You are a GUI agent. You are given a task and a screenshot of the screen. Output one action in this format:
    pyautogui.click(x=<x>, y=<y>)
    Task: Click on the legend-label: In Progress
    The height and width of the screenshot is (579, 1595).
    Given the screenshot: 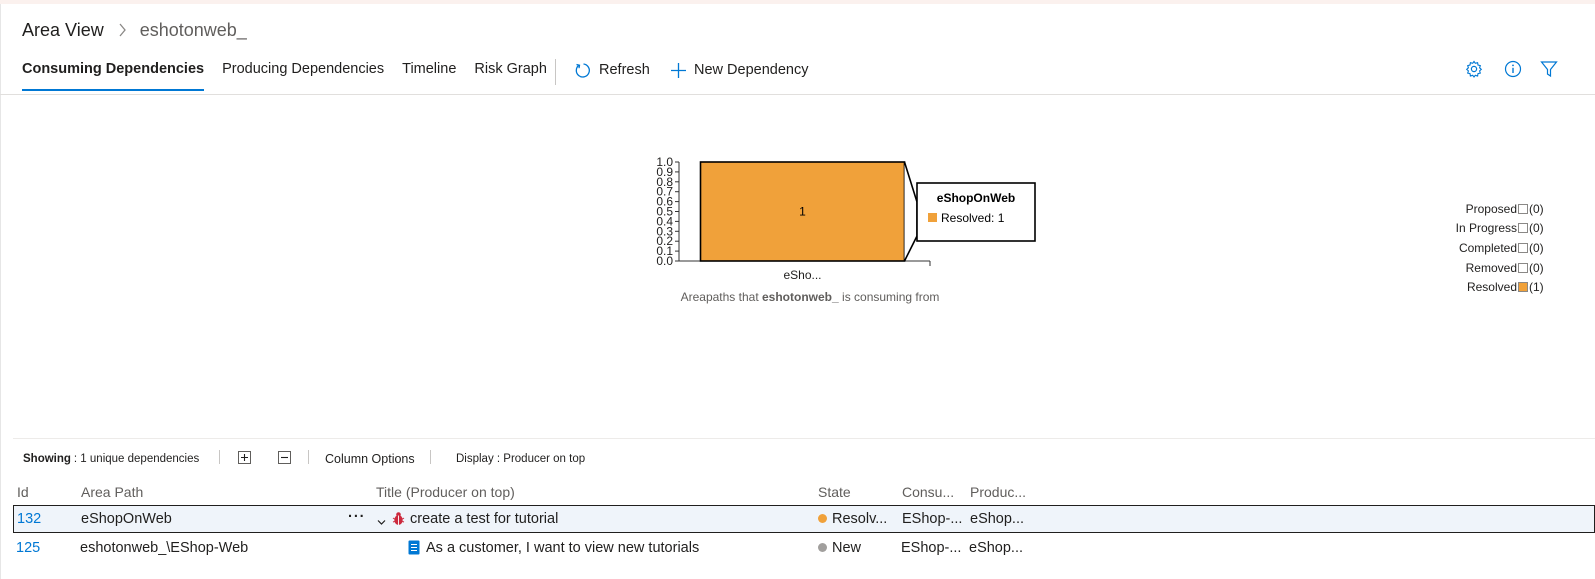 What is the action you would take?
    pyautogui.click(x=1486, y=228)
    